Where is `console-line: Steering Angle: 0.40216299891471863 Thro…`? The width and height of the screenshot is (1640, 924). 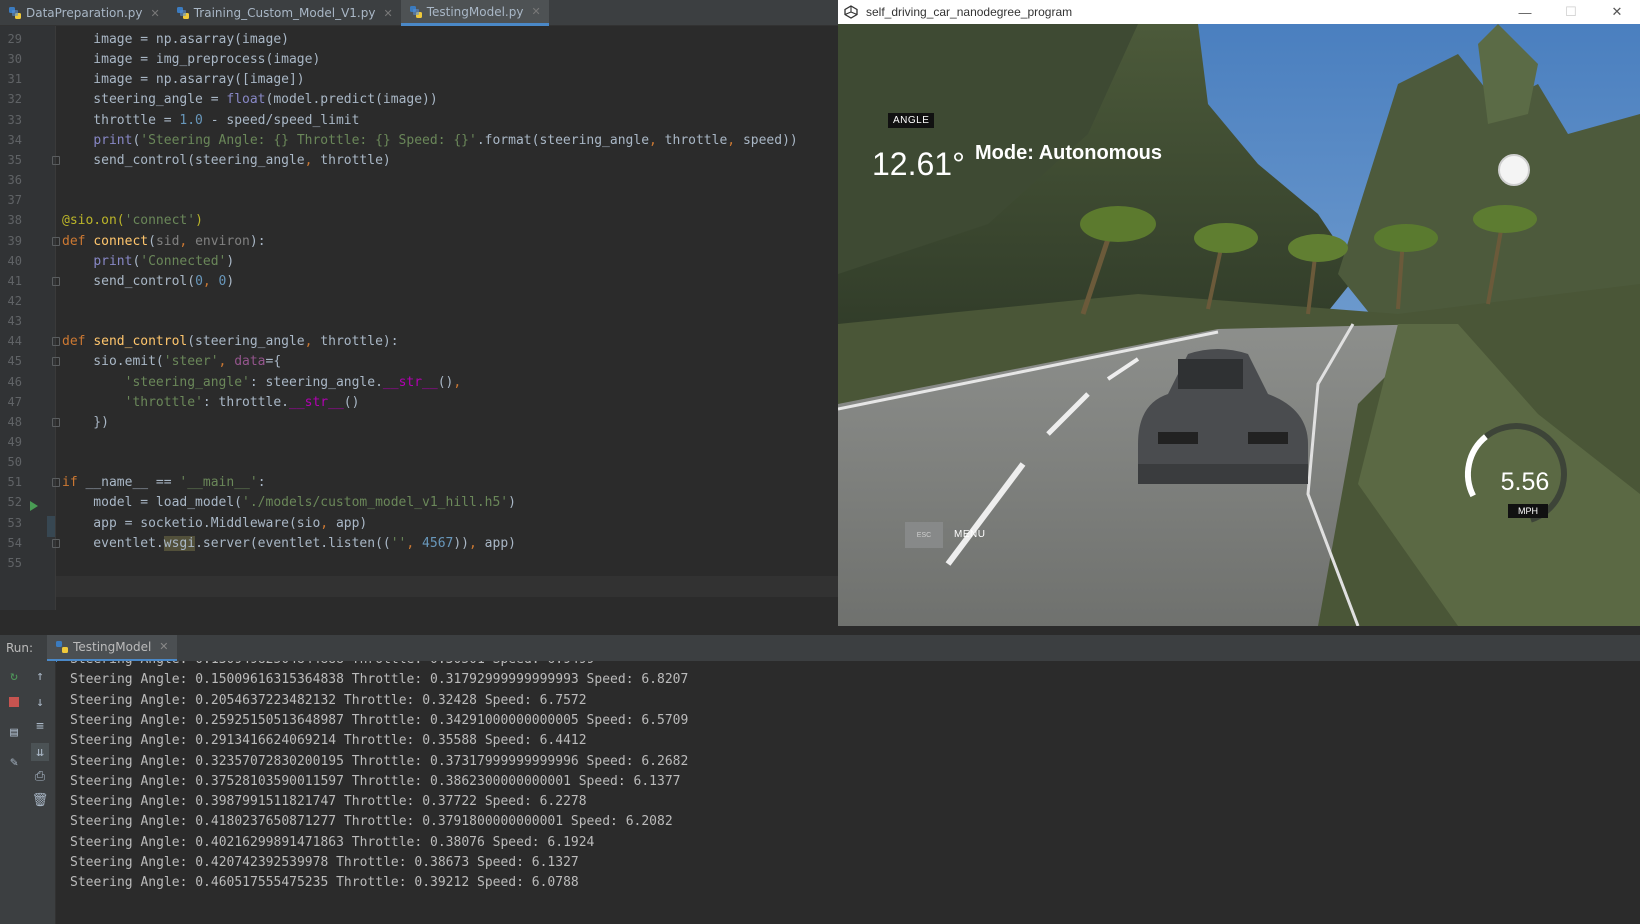
console-line: Steering Angle: 0.40216299891471863 Thro… is located at coordinates (332, 842).